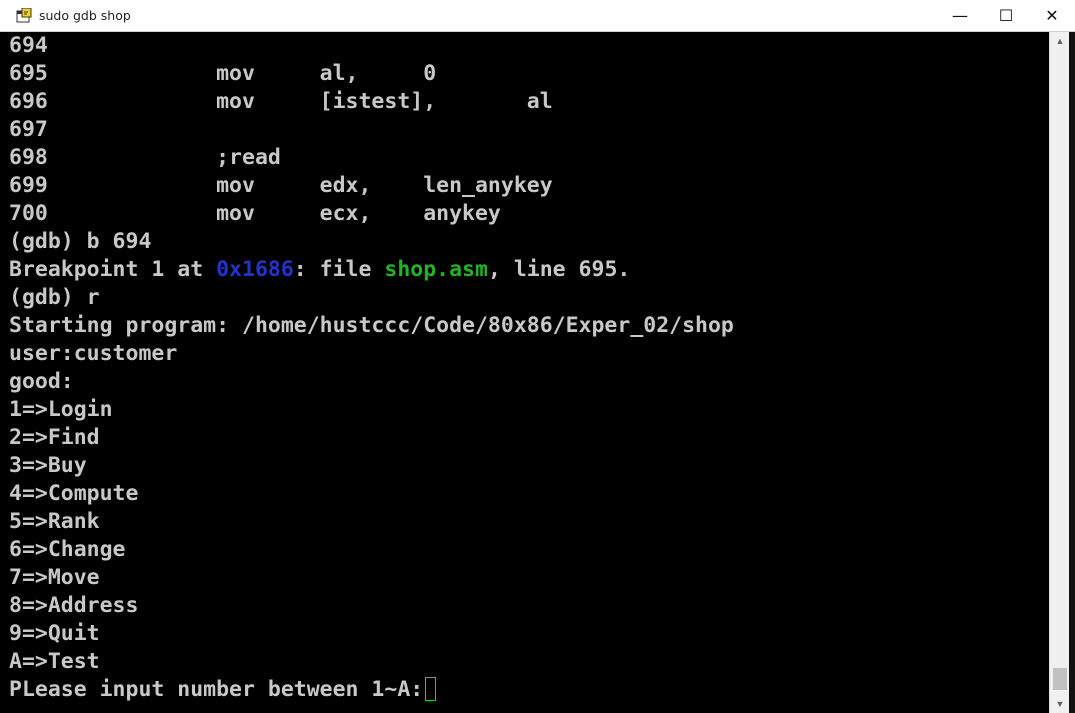 Image resolution: width=1075 pixels, height=713 pixels. Describe the element at coordinates (216, 689) in the screenshot. I see `terminal-text: PLease input number between 1~A:` at that location.